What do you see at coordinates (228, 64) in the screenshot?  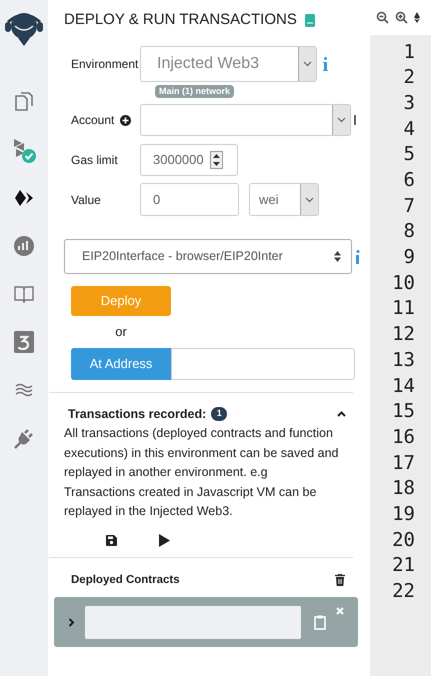 I see `environment-dropdown: Injected Web3` at bounding box center [228, 64].